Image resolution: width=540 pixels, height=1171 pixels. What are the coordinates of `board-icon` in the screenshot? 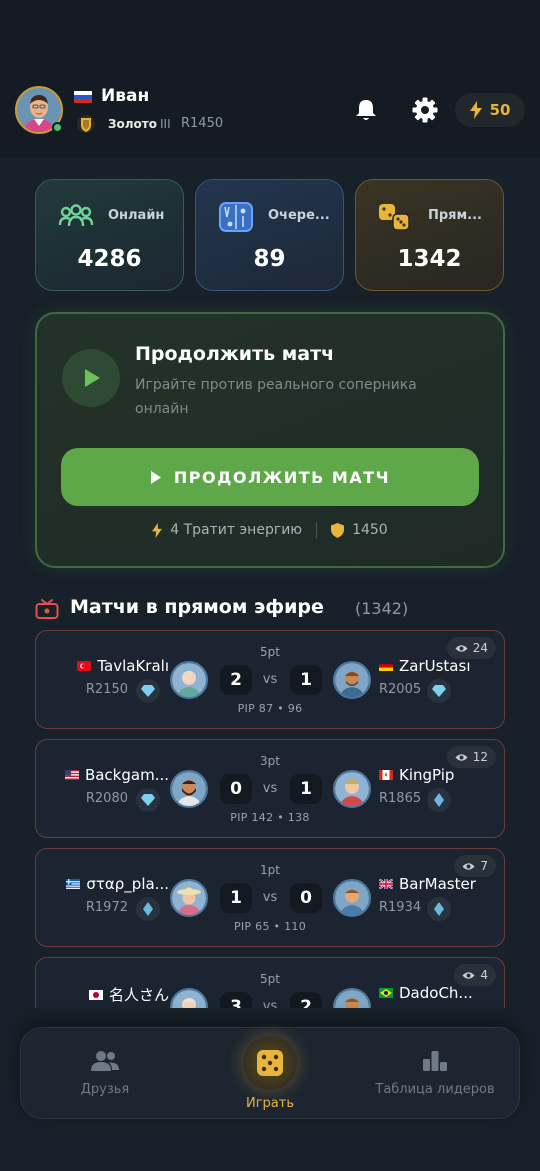 It's located at (236, 217).